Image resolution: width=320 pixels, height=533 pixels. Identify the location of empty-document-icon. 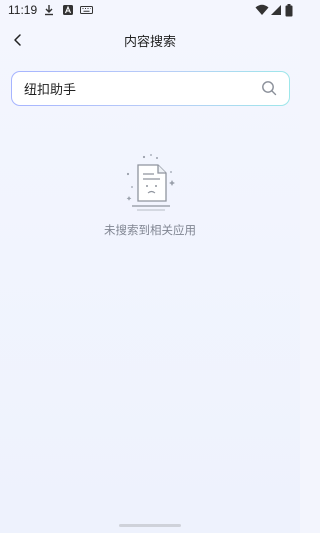
(150, 182).